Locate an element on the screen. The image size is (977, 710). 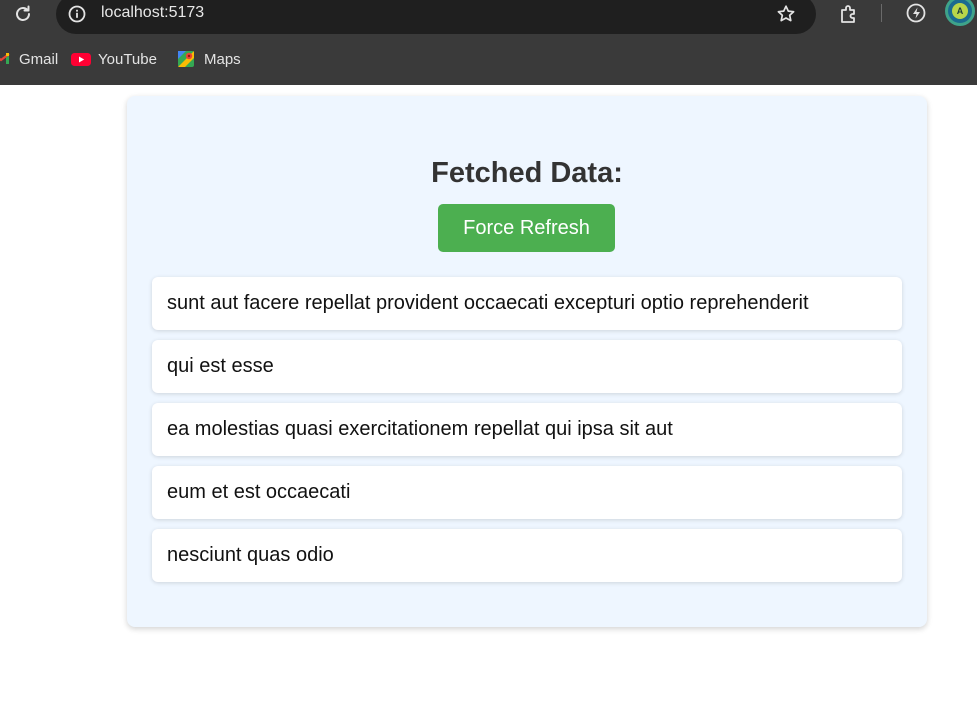
site-info-icon is located at coordinates (77, 14).